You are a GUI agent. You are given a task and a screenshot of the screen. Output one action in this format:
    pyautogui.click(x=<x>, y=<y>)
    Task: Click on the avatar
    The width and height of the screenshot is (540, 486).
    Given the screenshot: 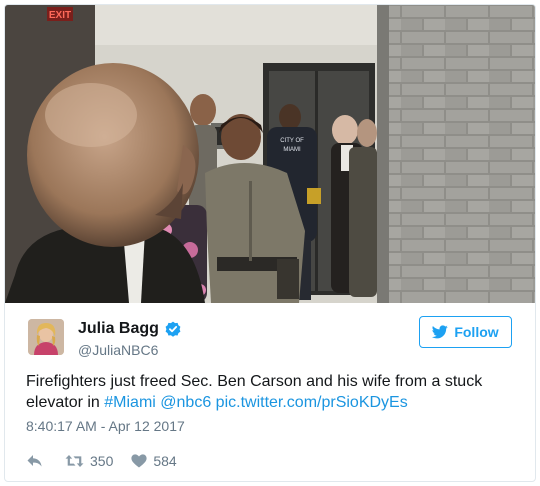 What is the action you would take?
    pyautogui.click(x=46, y=337)
    